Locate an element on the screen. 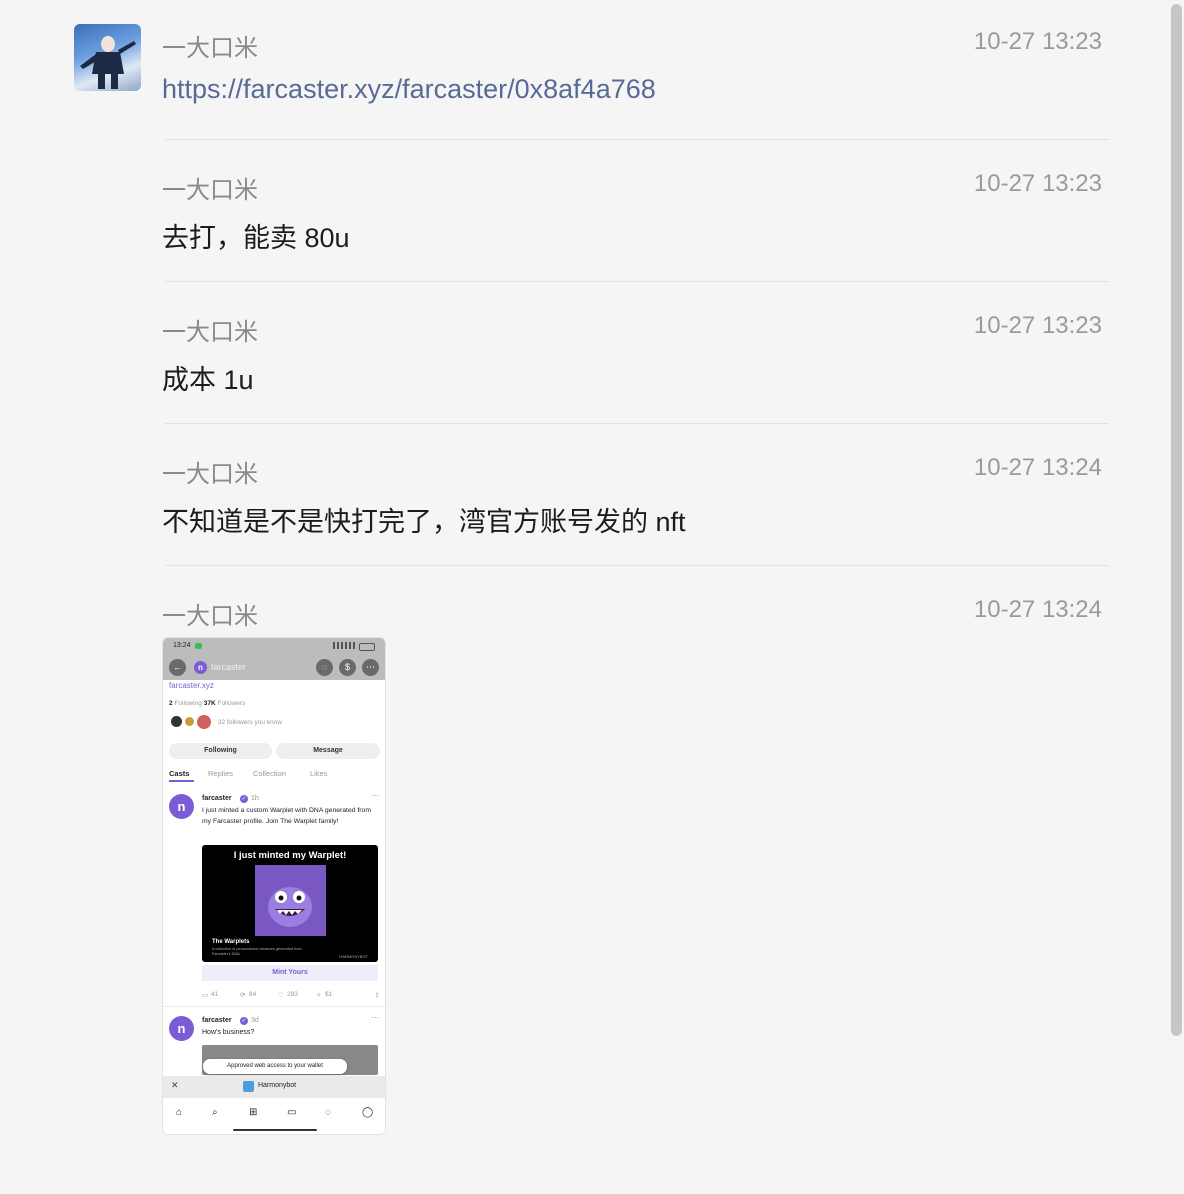 The height and width of the screenshot is (1194, 1184). warplet-image is located at coordinates (290, 900).